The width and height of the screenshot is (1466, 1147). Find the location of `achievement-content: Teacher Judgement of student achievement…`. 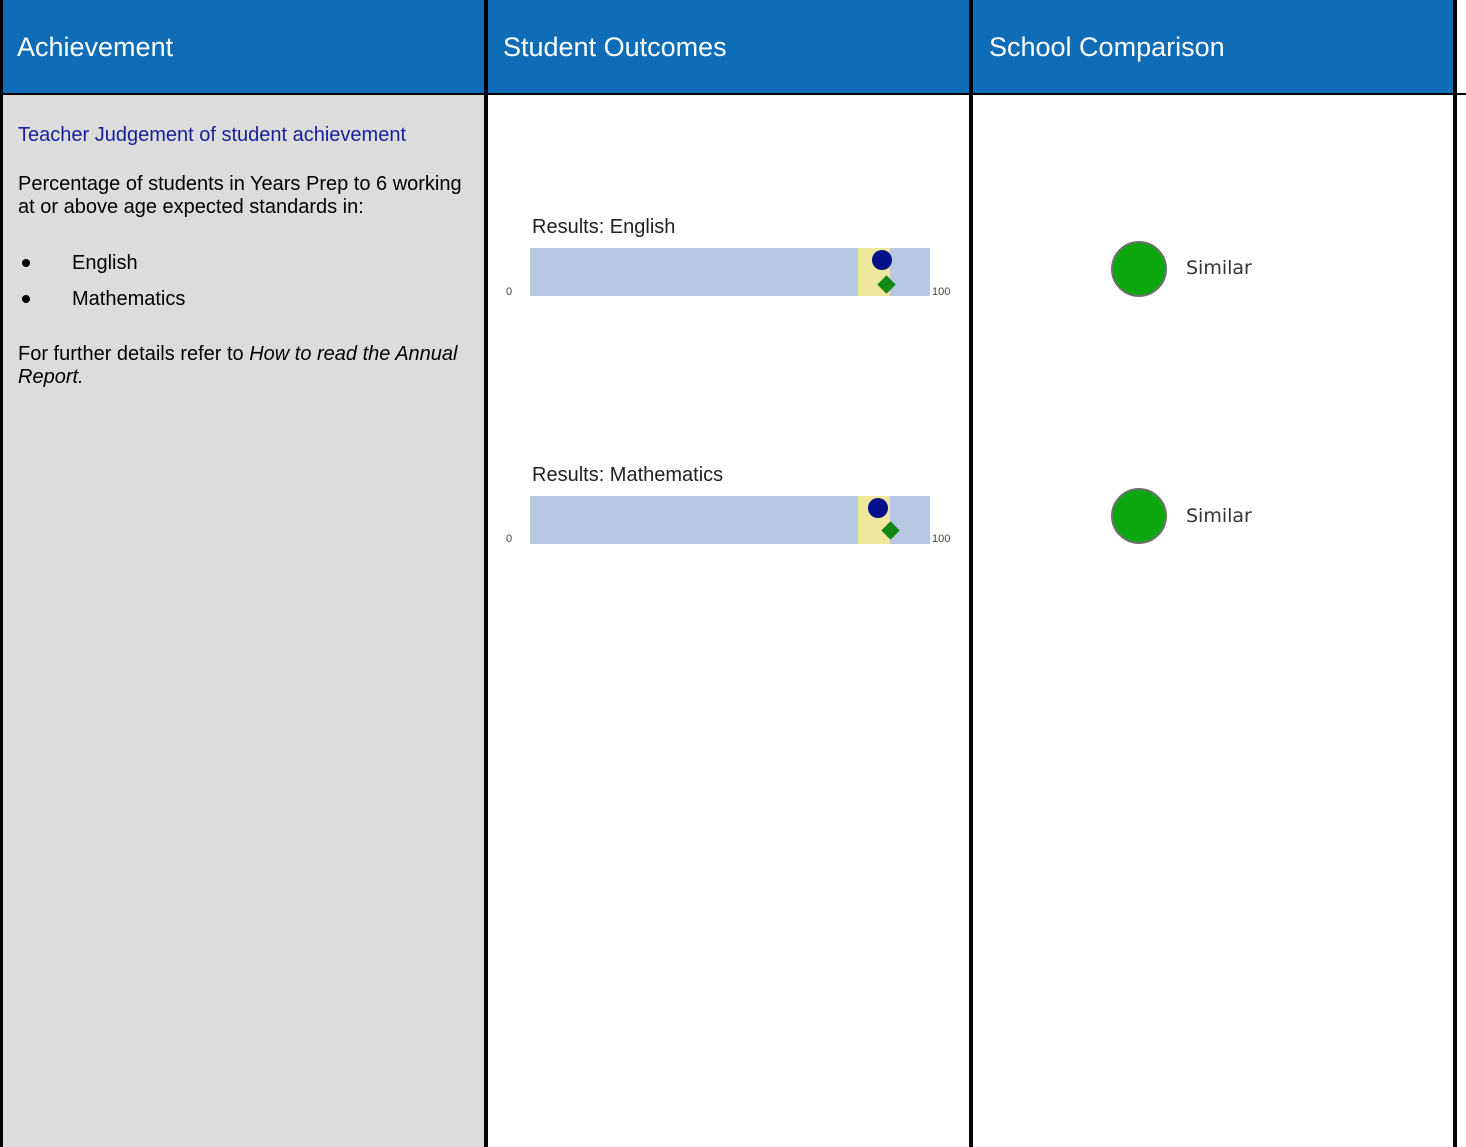

achievement-content: Teacher Judgement of student achievement… is located at coordinates (248, 256).